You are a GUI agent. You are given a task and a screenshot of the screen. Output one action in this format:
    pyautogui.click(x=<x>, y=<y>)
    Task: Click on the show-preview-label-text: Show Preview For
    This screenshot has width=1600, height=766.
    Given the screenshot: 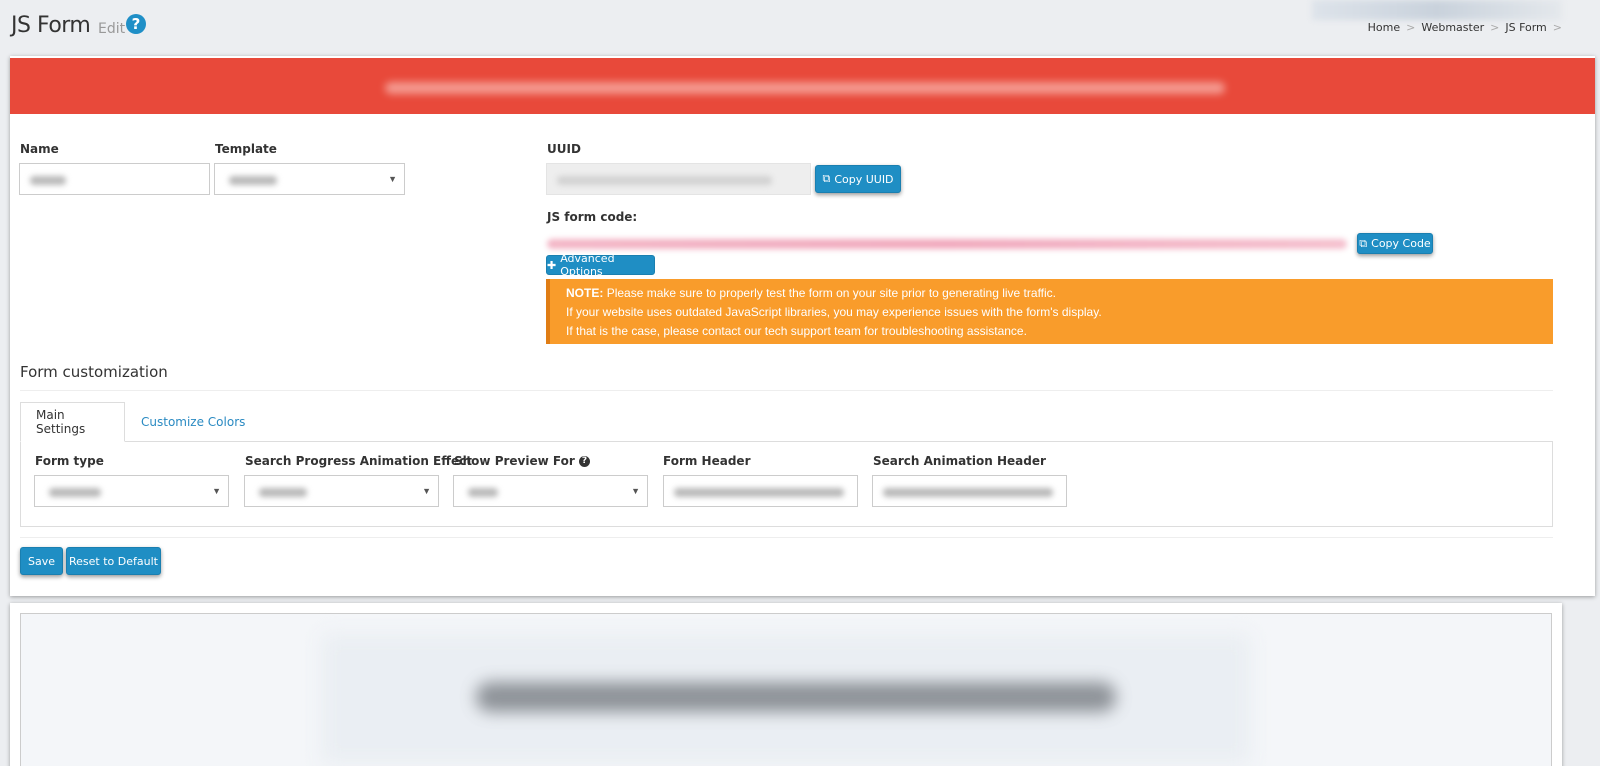 What is the action you would take?
    pyautogui.click(x=514, y=461)
    